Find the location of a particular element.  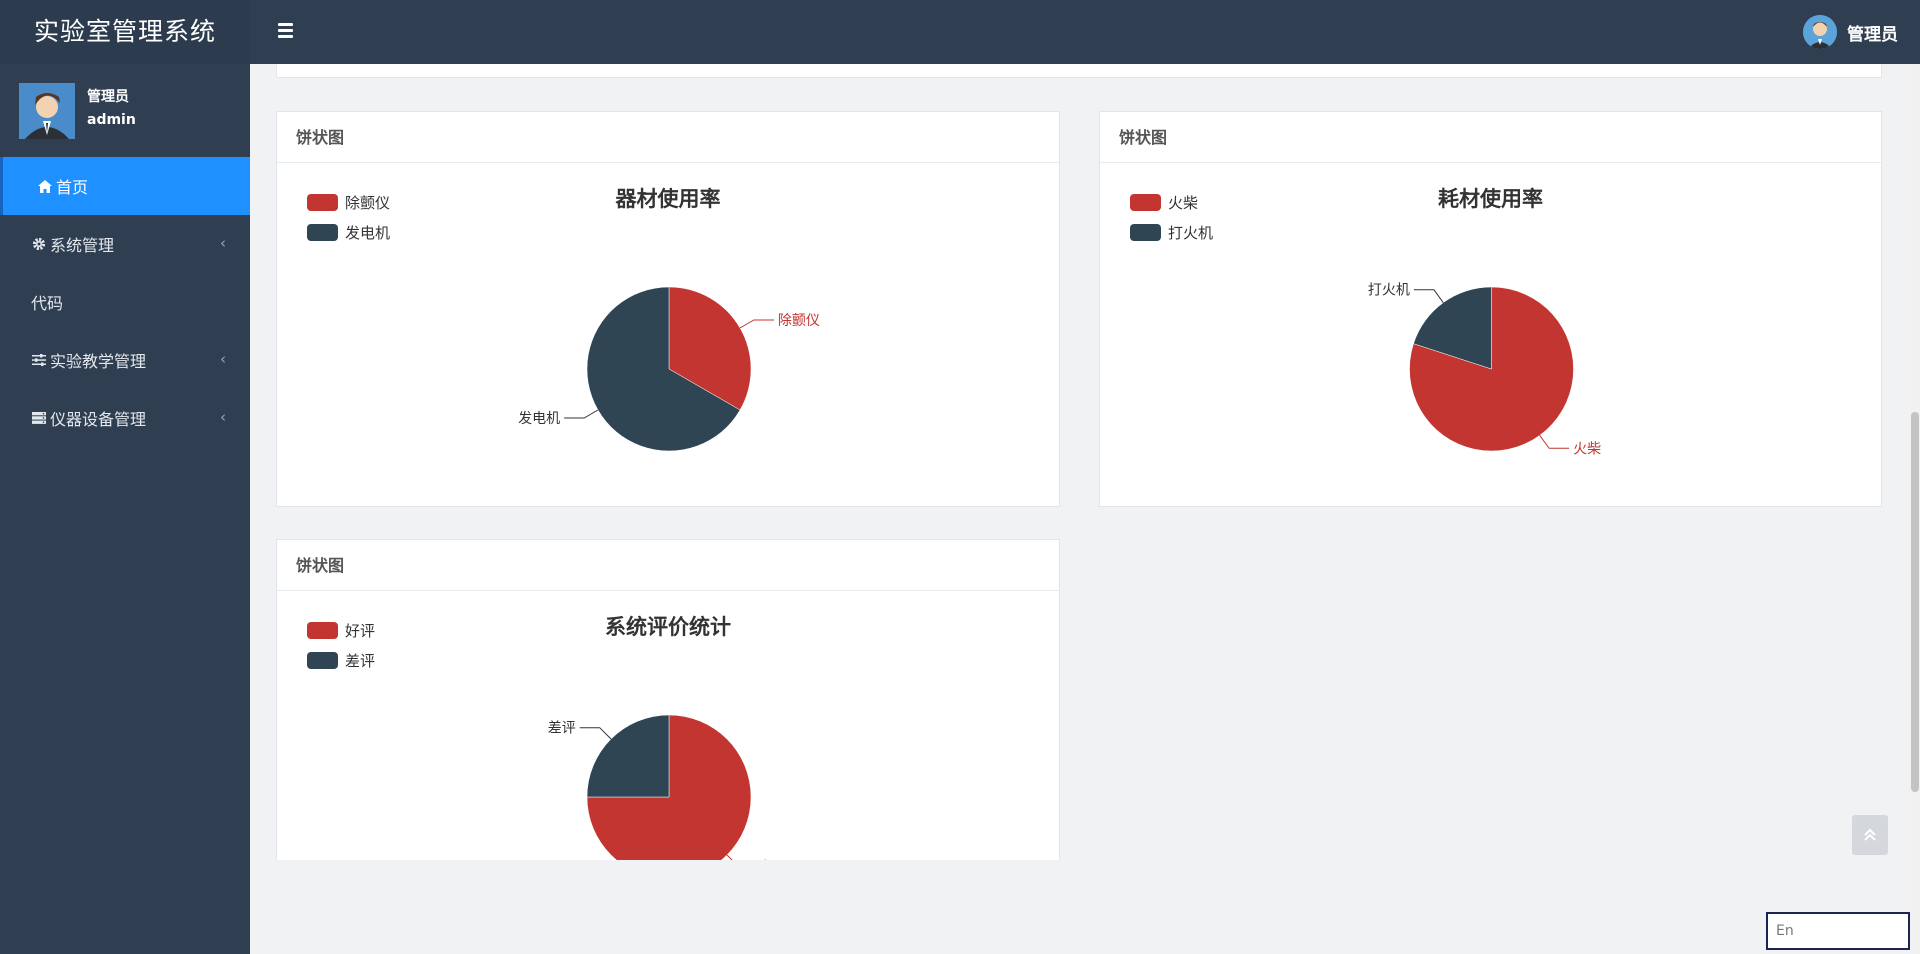

sidebar-item-teaching: 实验教学管理 ‹ is located at coordinates (125, 360).